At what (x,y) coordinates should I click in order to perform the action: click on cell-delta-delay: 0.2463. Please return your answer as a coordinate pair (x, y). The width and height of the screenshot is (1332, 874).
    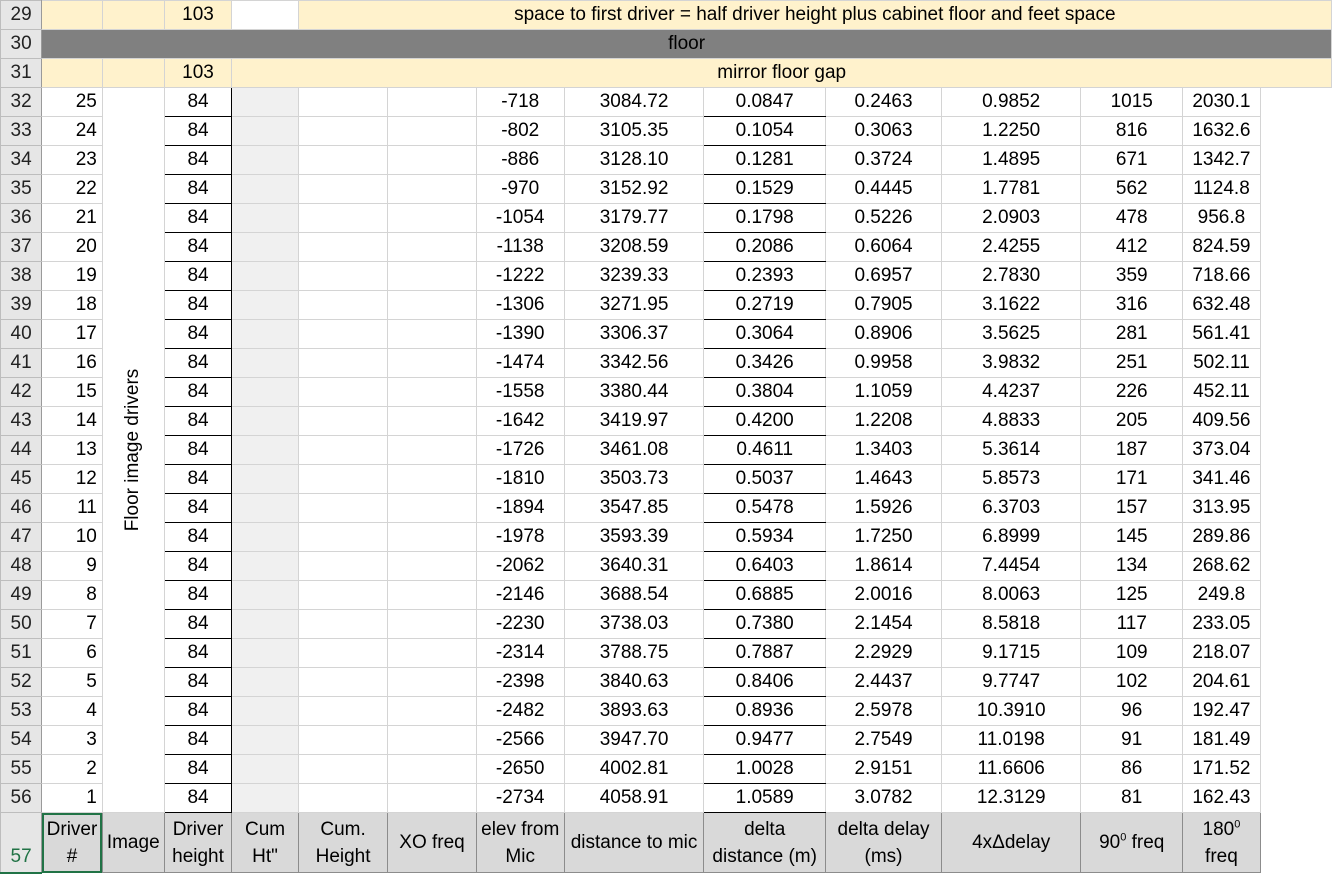
    Looking at the image, I should click on (883, 102).